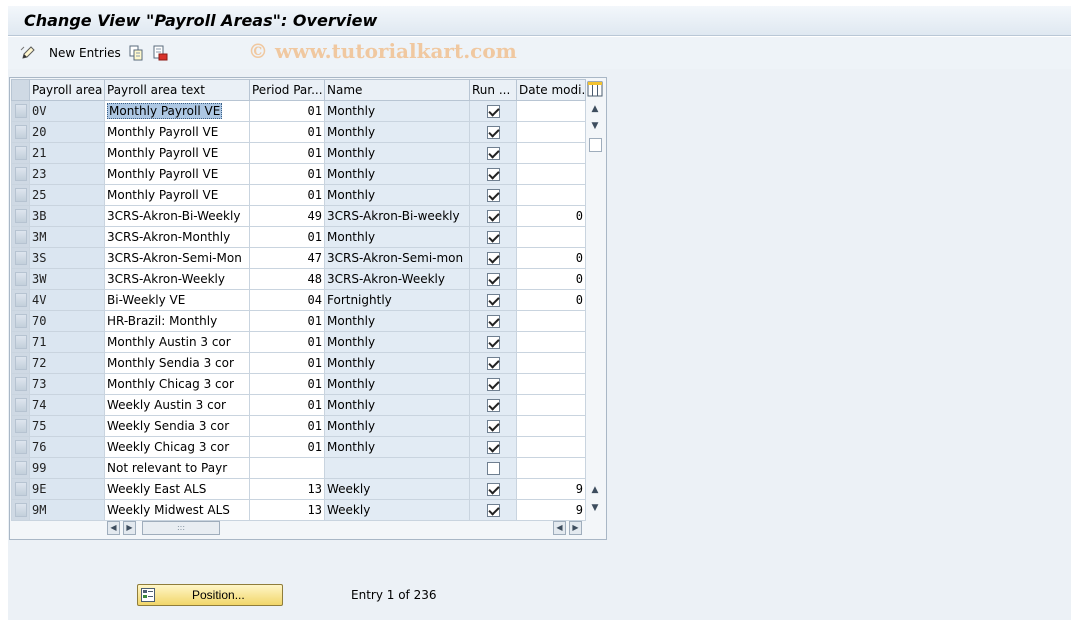  I want to click on period-parameter-field: 04, so click(287, 300).